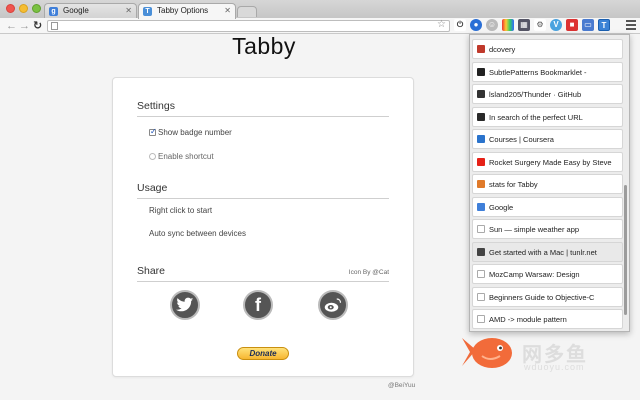 The height and width of the screenshot is (400, 640). What do you see at coordinates (543, 252) in the screenshot?
I see `tab-list-item-title: Get started with a Mac | tunlr.net` at bounding box center [543, 252].